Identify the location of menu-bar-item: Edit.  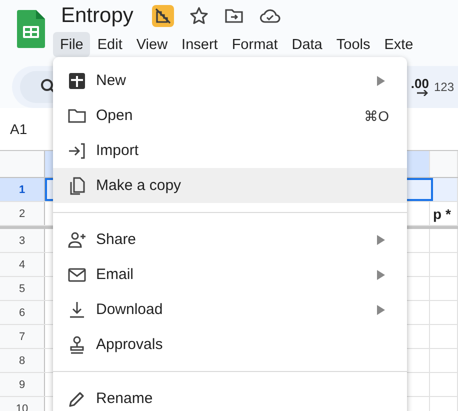
(110, 44).